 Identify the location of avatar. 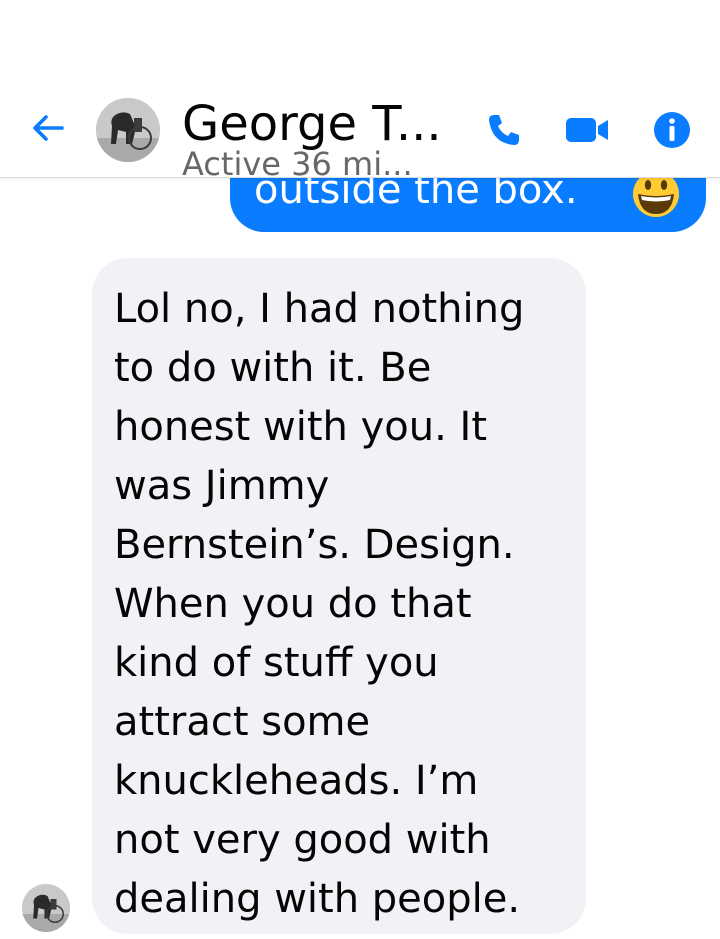
(128, 130).